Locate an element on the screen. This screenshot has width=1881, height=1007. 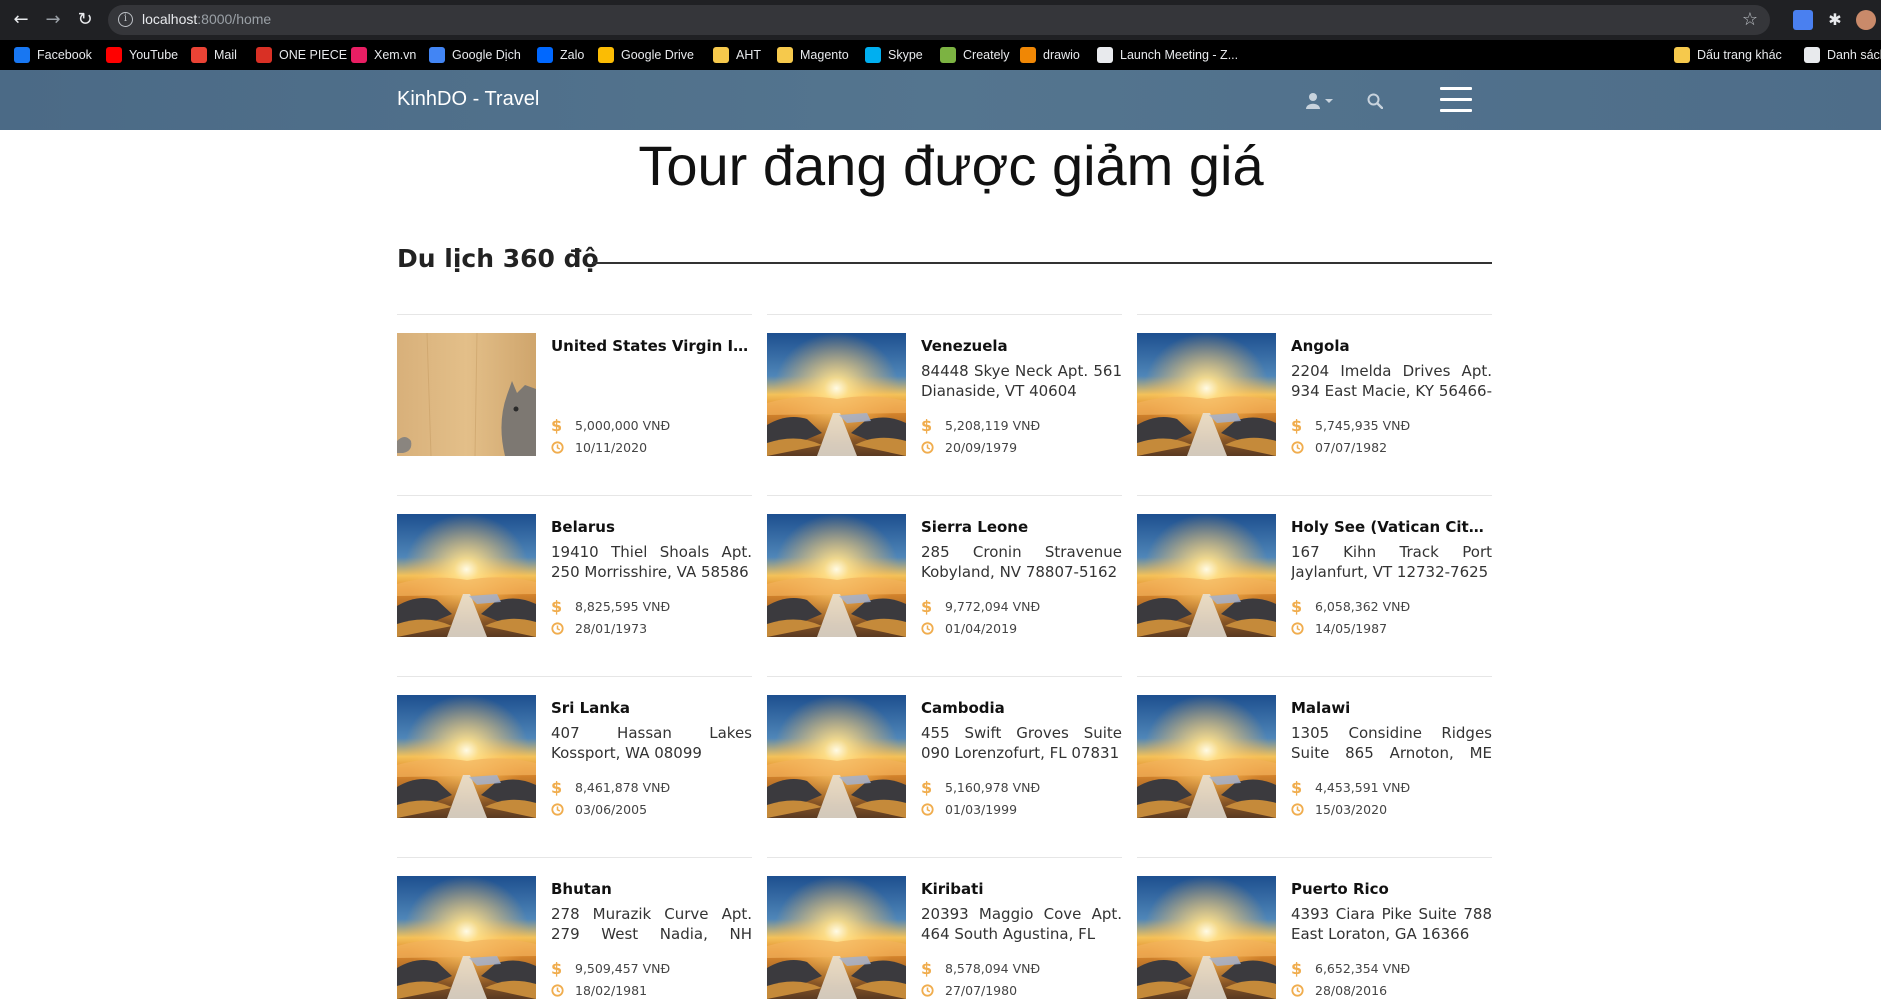
tour-name: Bhutan is located at coordinates (651, 889).